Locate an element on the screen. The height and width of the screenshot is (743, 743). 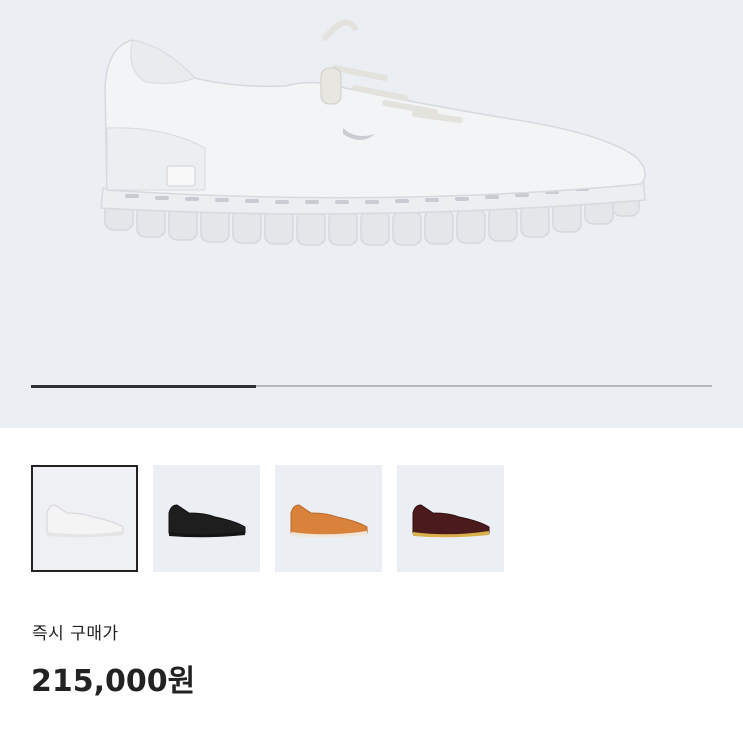
thumbnail-black is located at coordinates (206, 518).